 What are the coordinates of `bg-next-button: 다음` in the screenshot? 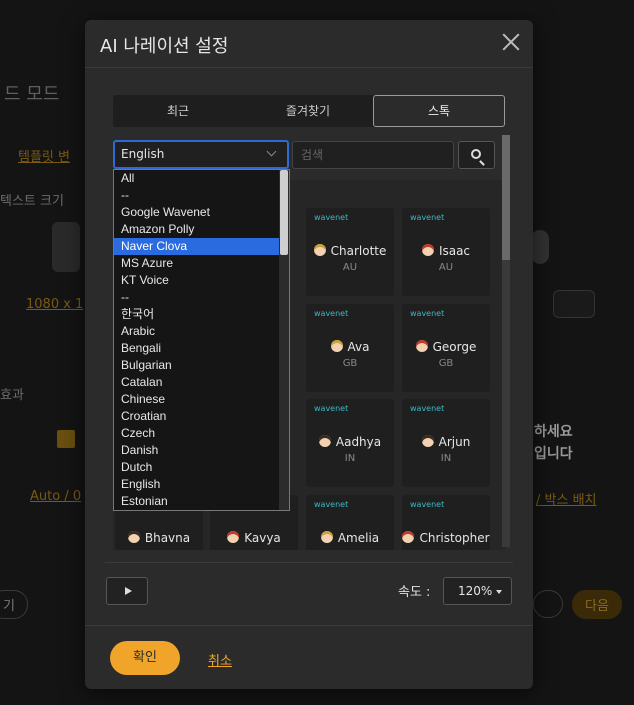 It's located at (597, 604).